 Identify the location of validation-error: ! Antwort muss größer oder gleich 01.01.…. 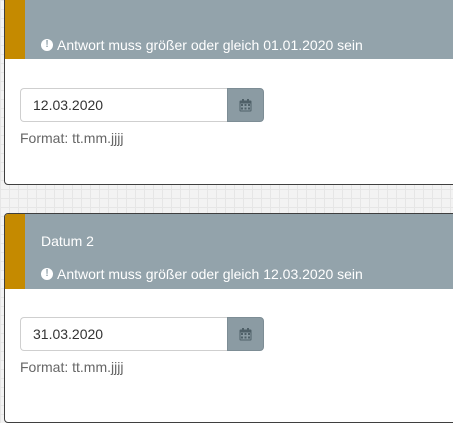
(202, 45).